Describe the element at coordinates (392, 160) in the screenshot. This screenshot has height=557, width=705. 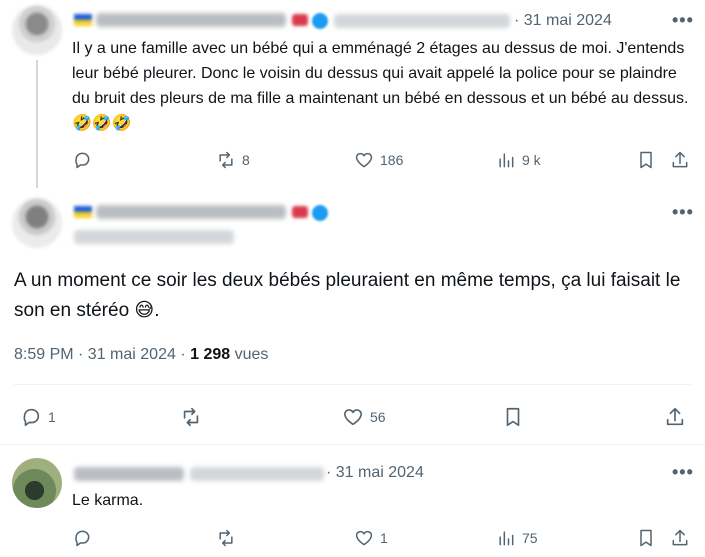
I see `like-count: 186` at that location.